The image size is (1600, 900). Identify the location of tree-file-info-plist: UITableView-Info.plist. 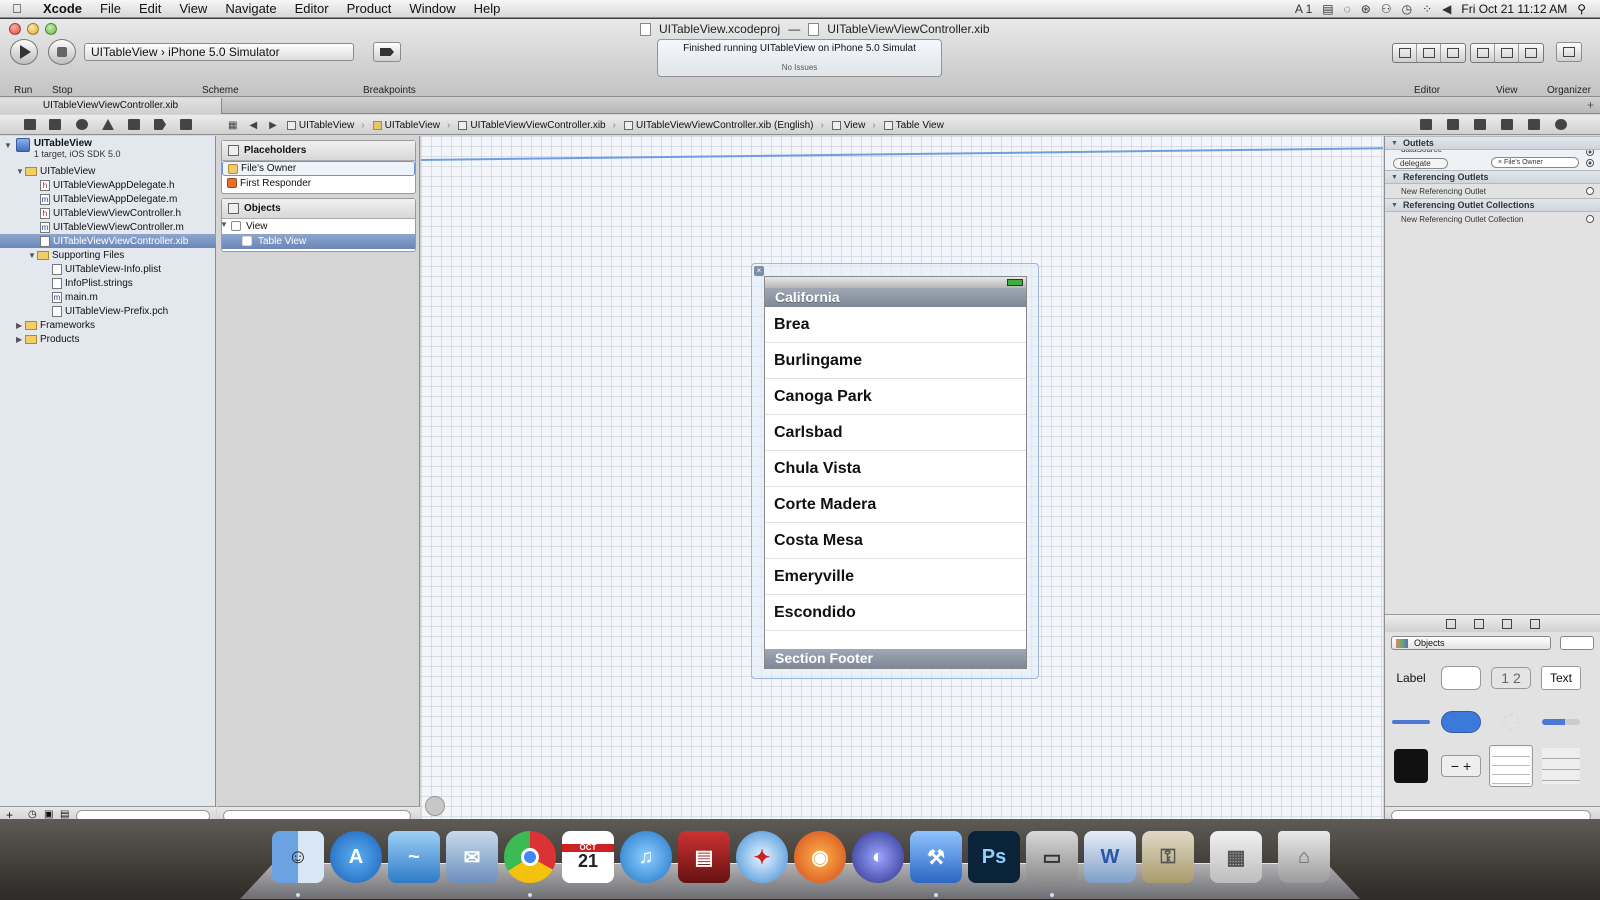
(108, 269).